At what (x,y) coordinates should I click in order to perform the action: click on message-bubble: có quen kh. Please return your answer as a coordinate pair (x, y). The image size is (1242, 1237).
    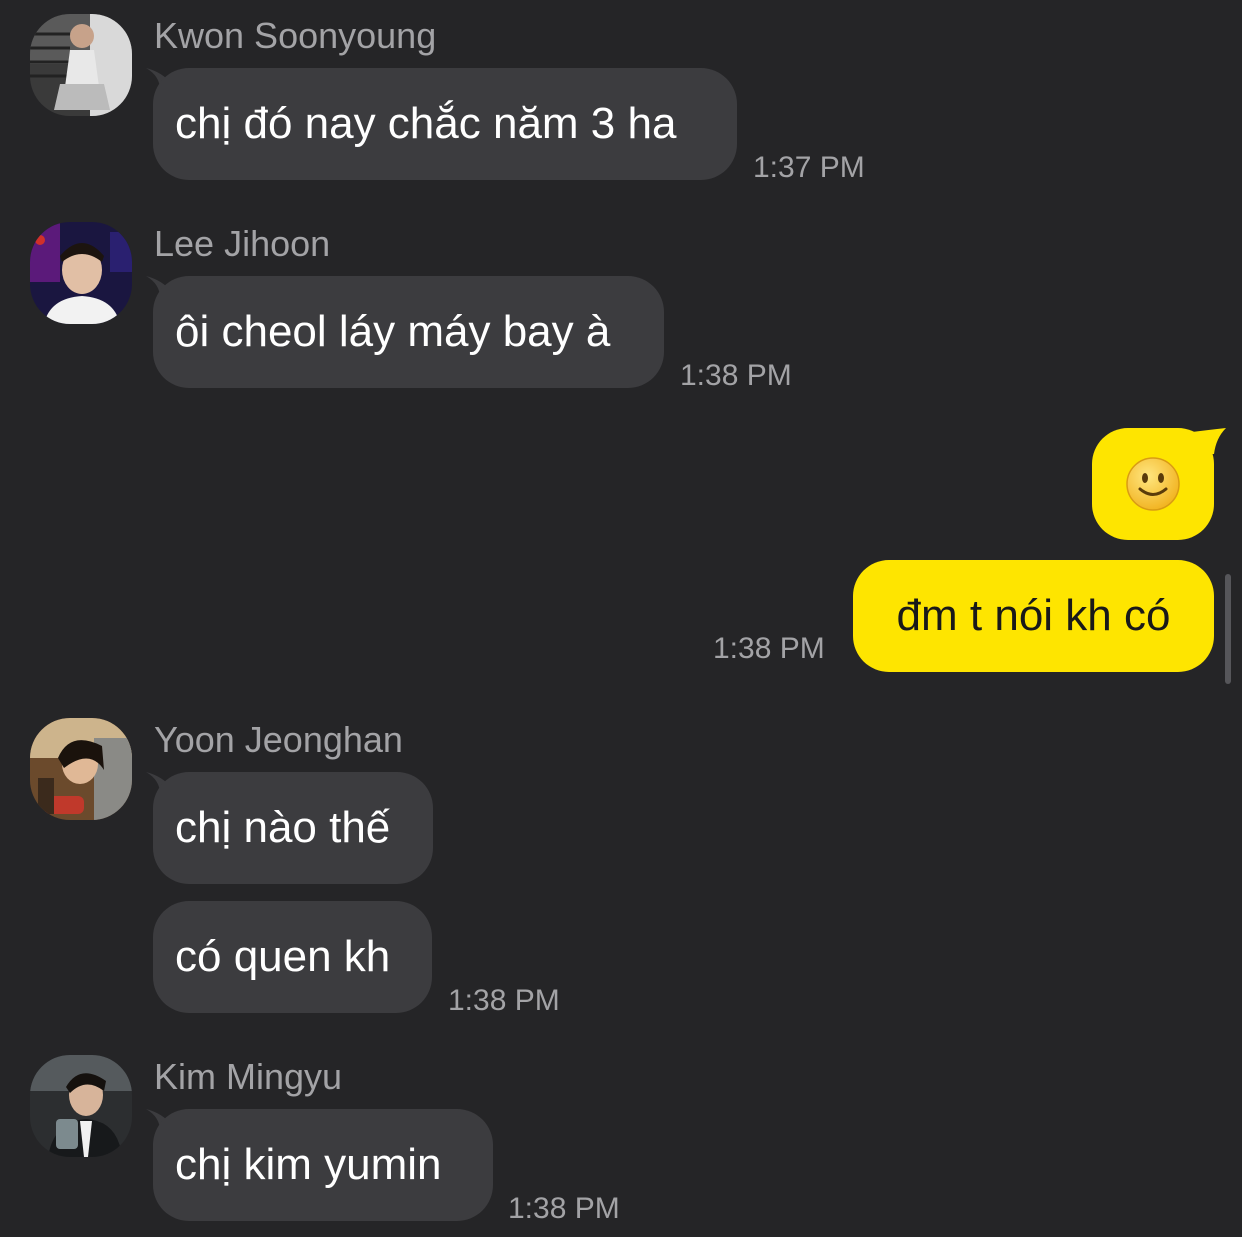
    Looking at the image, I should click on (292, 957).